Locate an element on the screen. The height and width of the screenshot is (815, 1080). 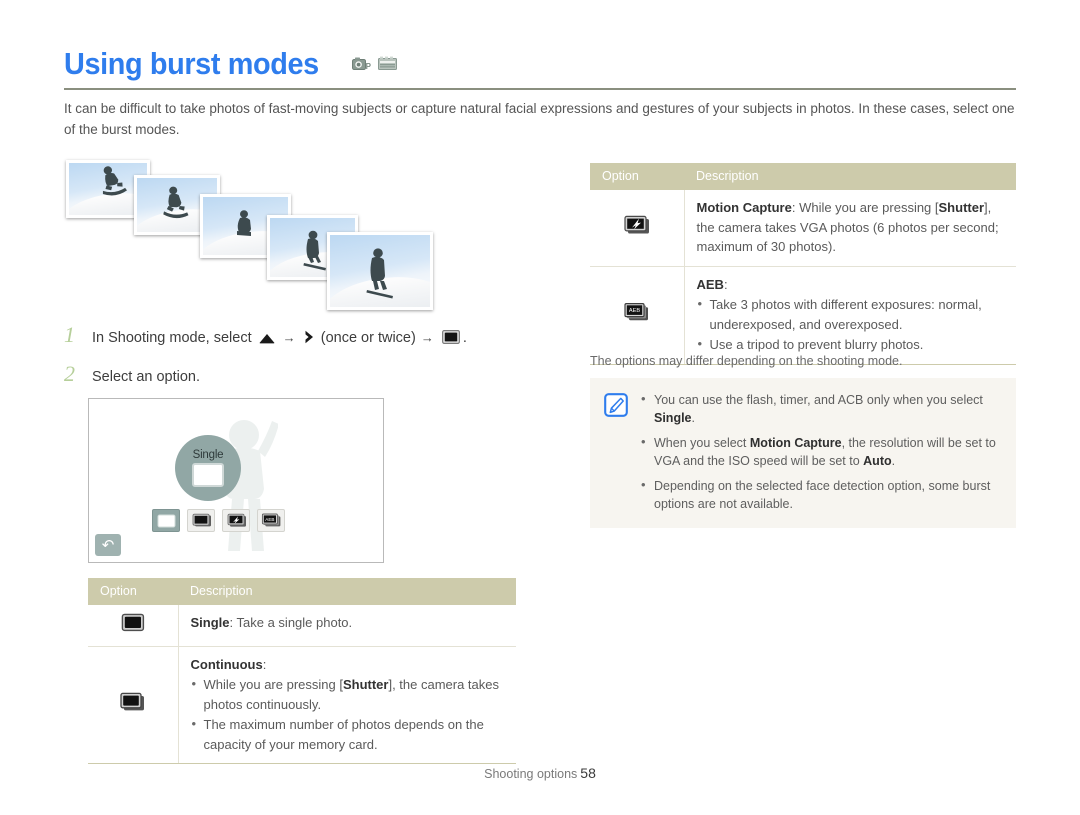
row-title: Single is located at coordinates (210, 622).